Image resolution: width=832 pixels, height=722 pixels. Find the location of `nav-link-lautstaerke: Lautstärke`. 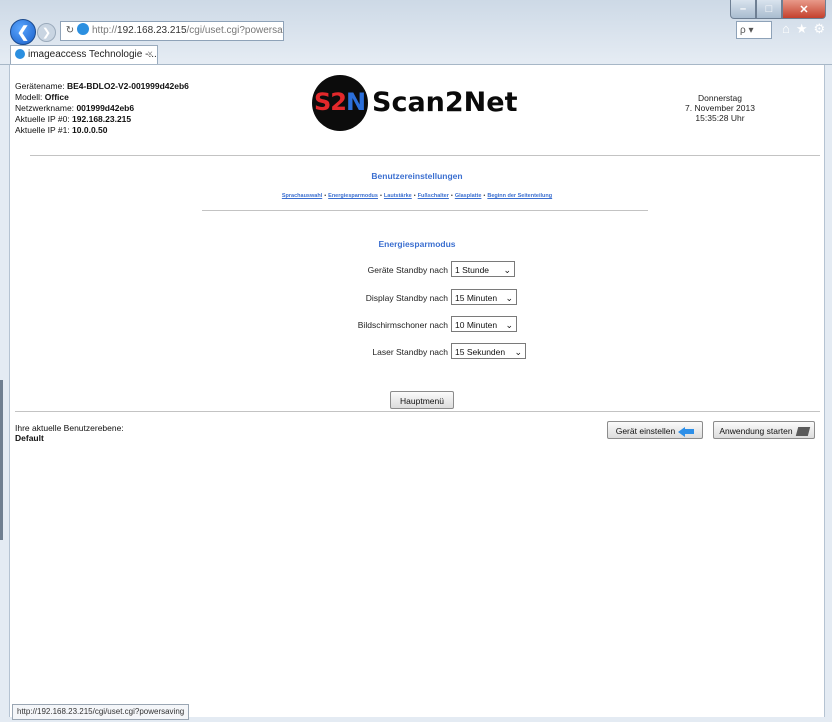

nav-link-lautstaerke: Lautstärke is located at coordinates (398, 196).